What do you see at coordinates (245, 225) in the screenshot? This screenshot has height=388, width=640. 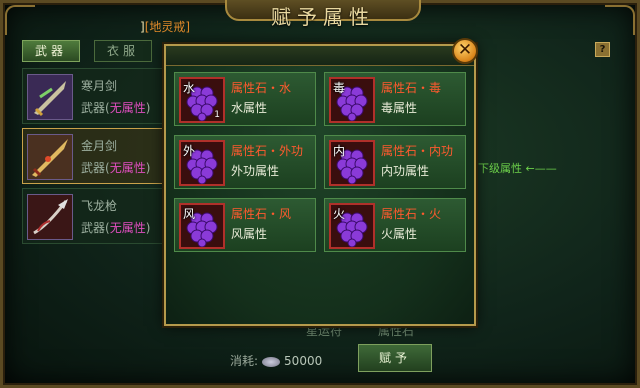 I see `stone-card-wind: 风 属性石・风 风属性` at bounding box center [245, 225].